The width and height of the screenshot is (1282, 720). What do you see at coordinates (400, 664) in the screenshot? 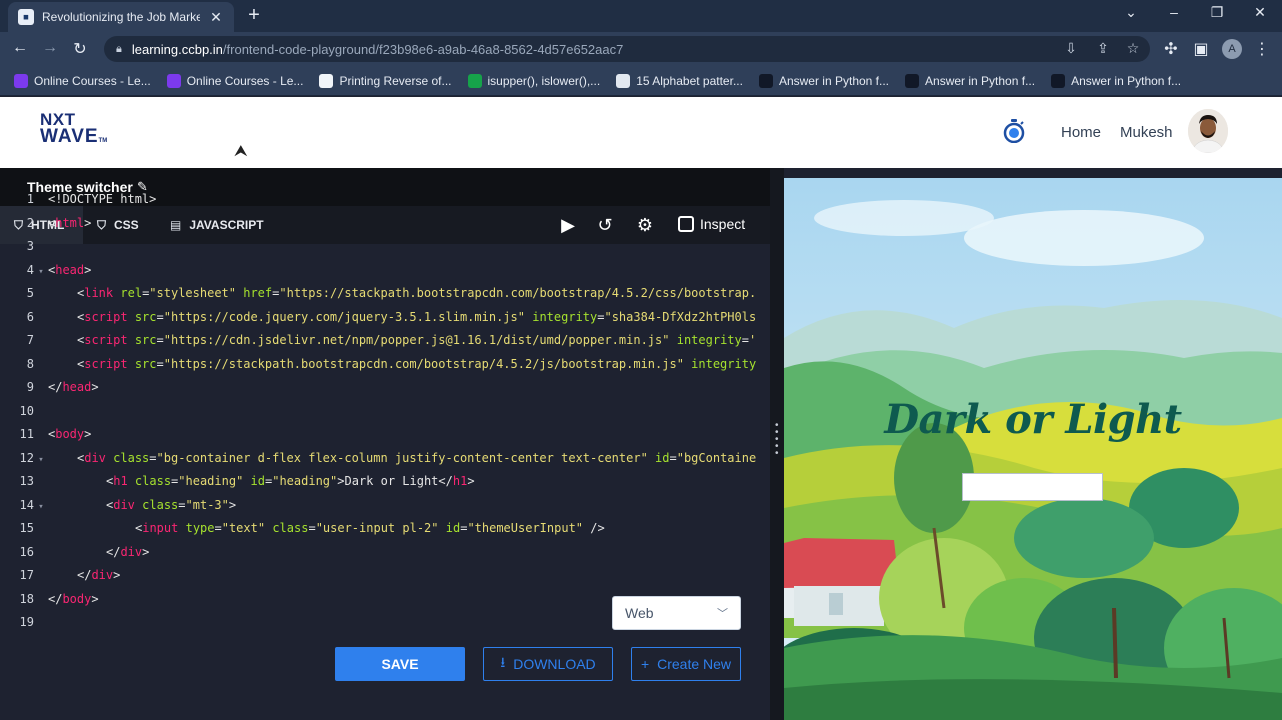
I see `save-button: SAVE` at bounding box center [400, 664].